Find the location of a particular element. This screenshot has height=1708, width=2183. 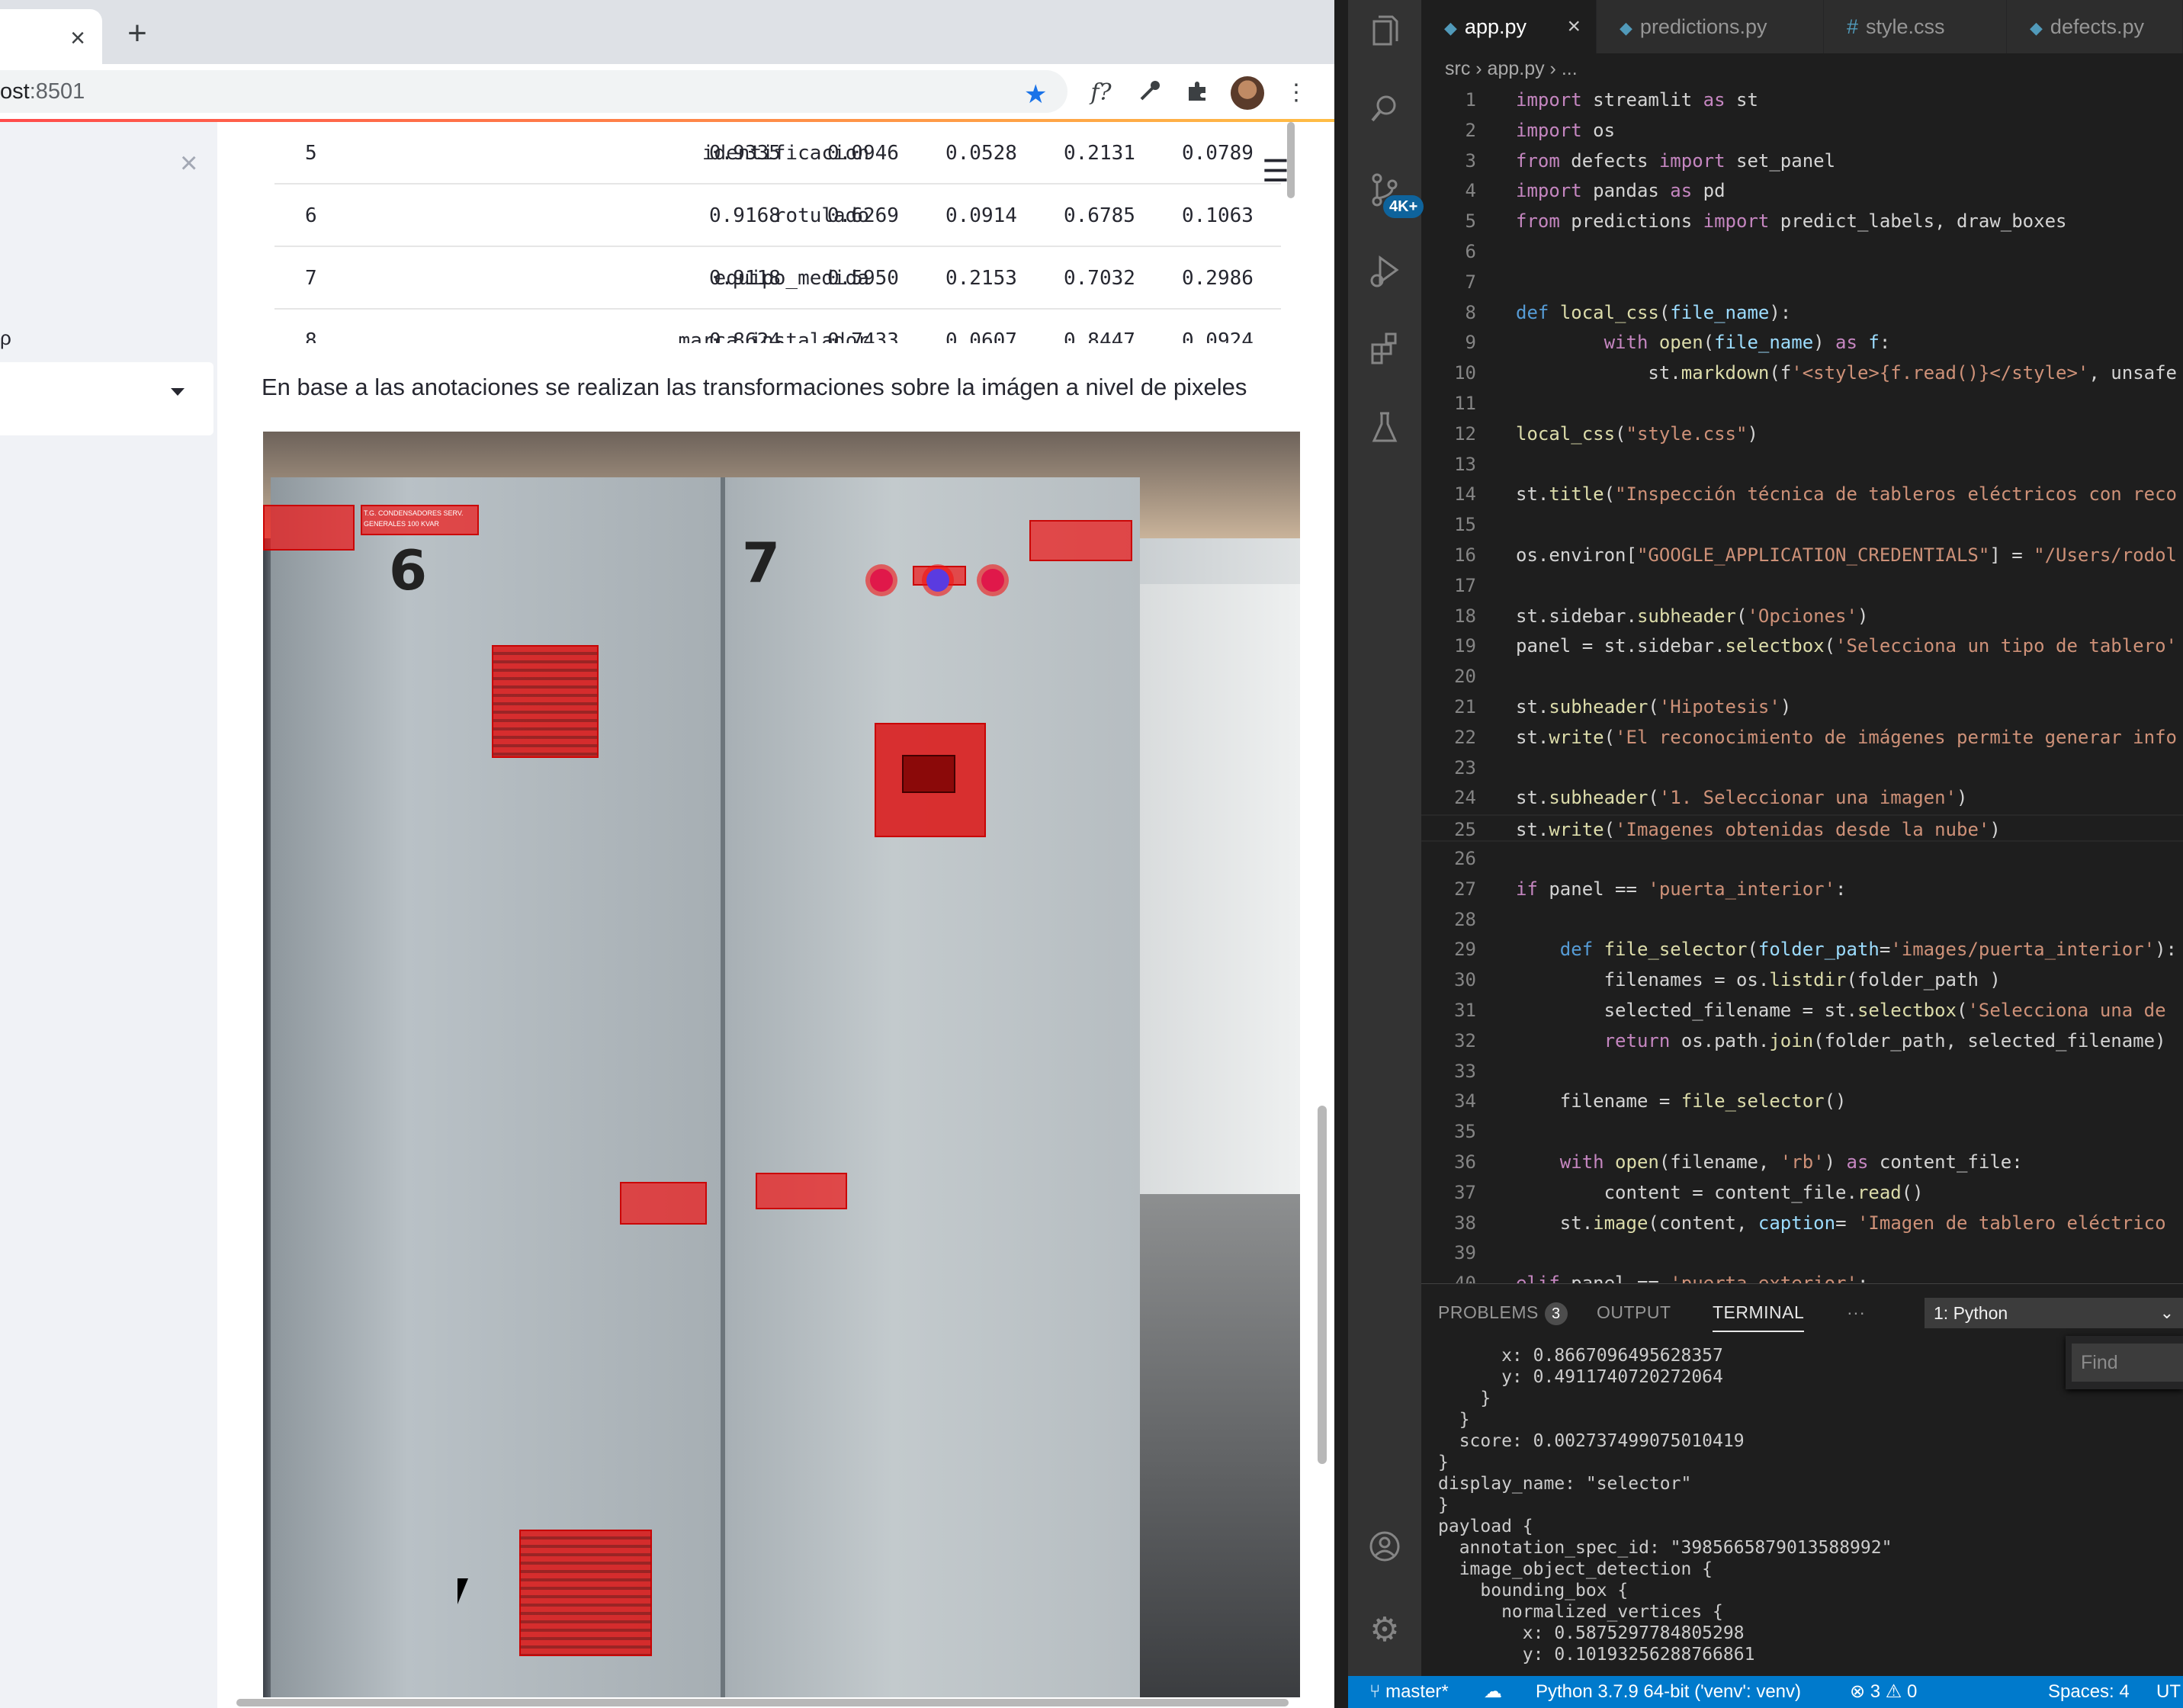

code-line: 21 st.subheader('Hipotesis') is located at coordinates (1802, 707).